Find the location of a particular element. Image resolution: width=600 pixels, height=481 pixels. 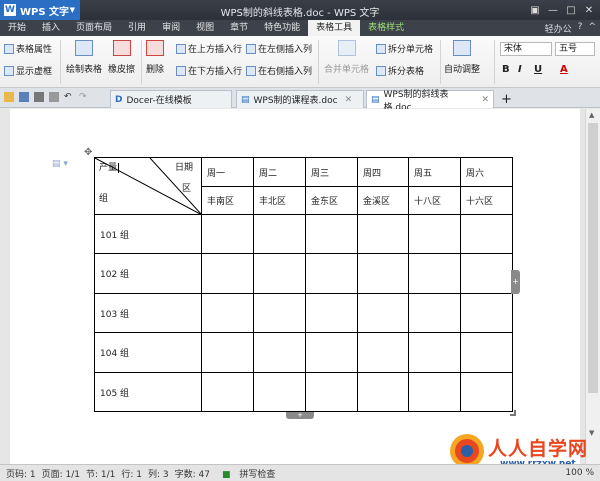

paragraph-menu-icon: ▤ ▾ is located at coordinates (60, 164).